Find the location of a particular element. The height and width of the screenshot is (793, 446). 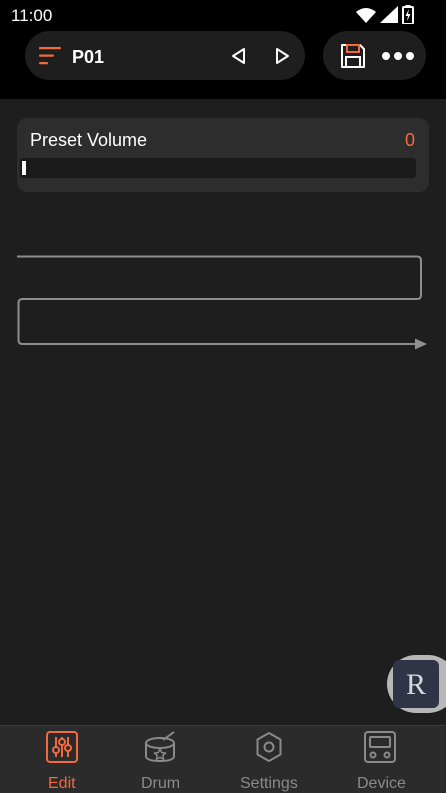

floppy-disk-icon is located at coordinates (353, 56).